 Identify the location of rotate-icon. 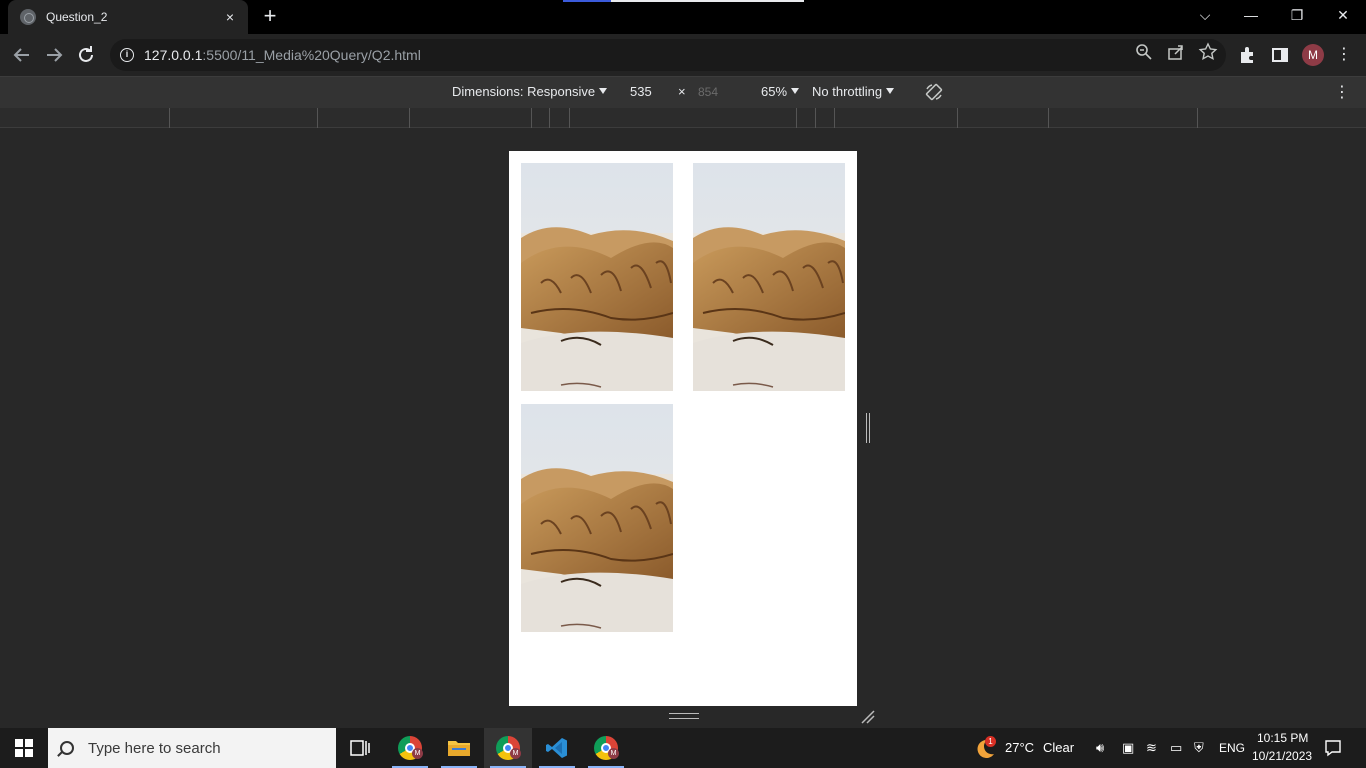
(934, 92).